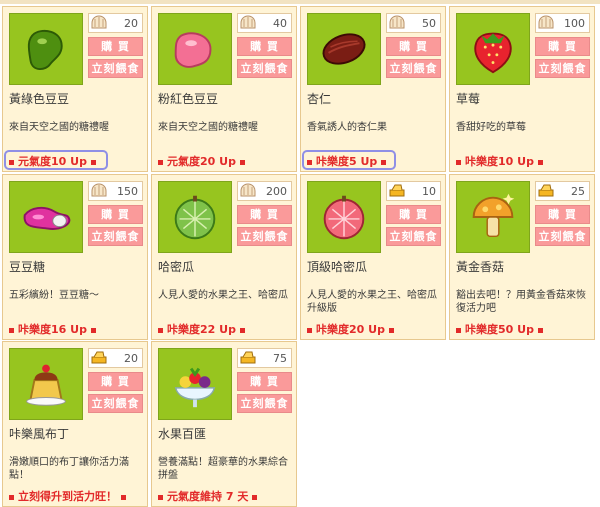 The height and width of the screenshot is (507, 600). I want to click on item-name: 豆豆糖, so click(27, 267).